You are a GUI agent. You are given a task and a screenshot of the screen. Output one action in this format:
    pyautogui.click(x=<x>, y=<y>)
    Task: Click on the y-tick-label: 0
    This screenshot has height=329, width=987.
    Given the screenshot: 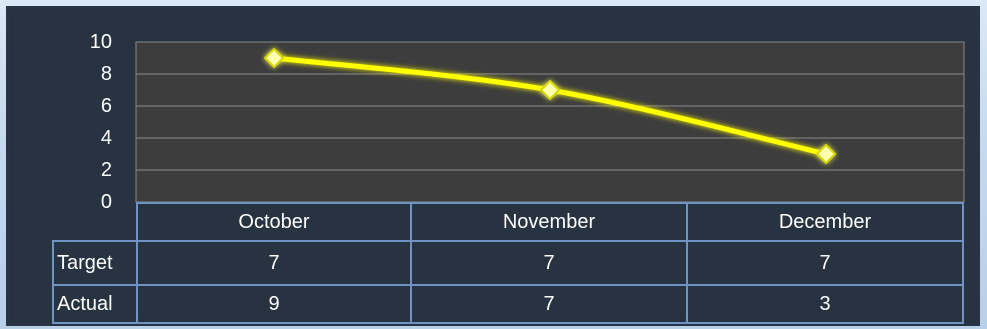 What is the action you would take?
    pyautogui.click(x=106, y=202)
    